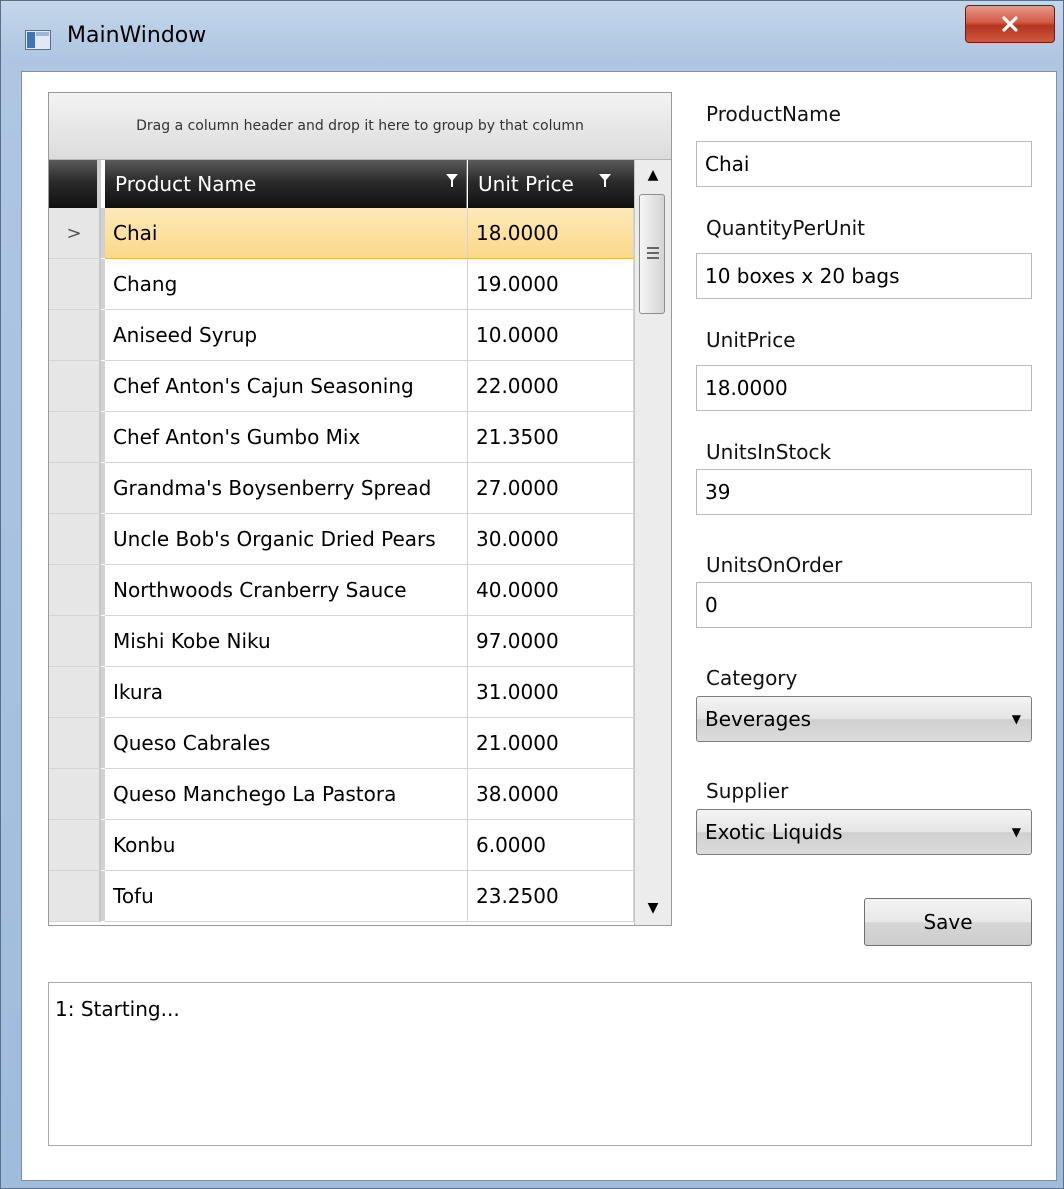 This screenshot has height=1189, width=1064. Describe the element at coordinates (551, 692) in the screenshot. I see `unit-price-cell: 31.0000` at that location.